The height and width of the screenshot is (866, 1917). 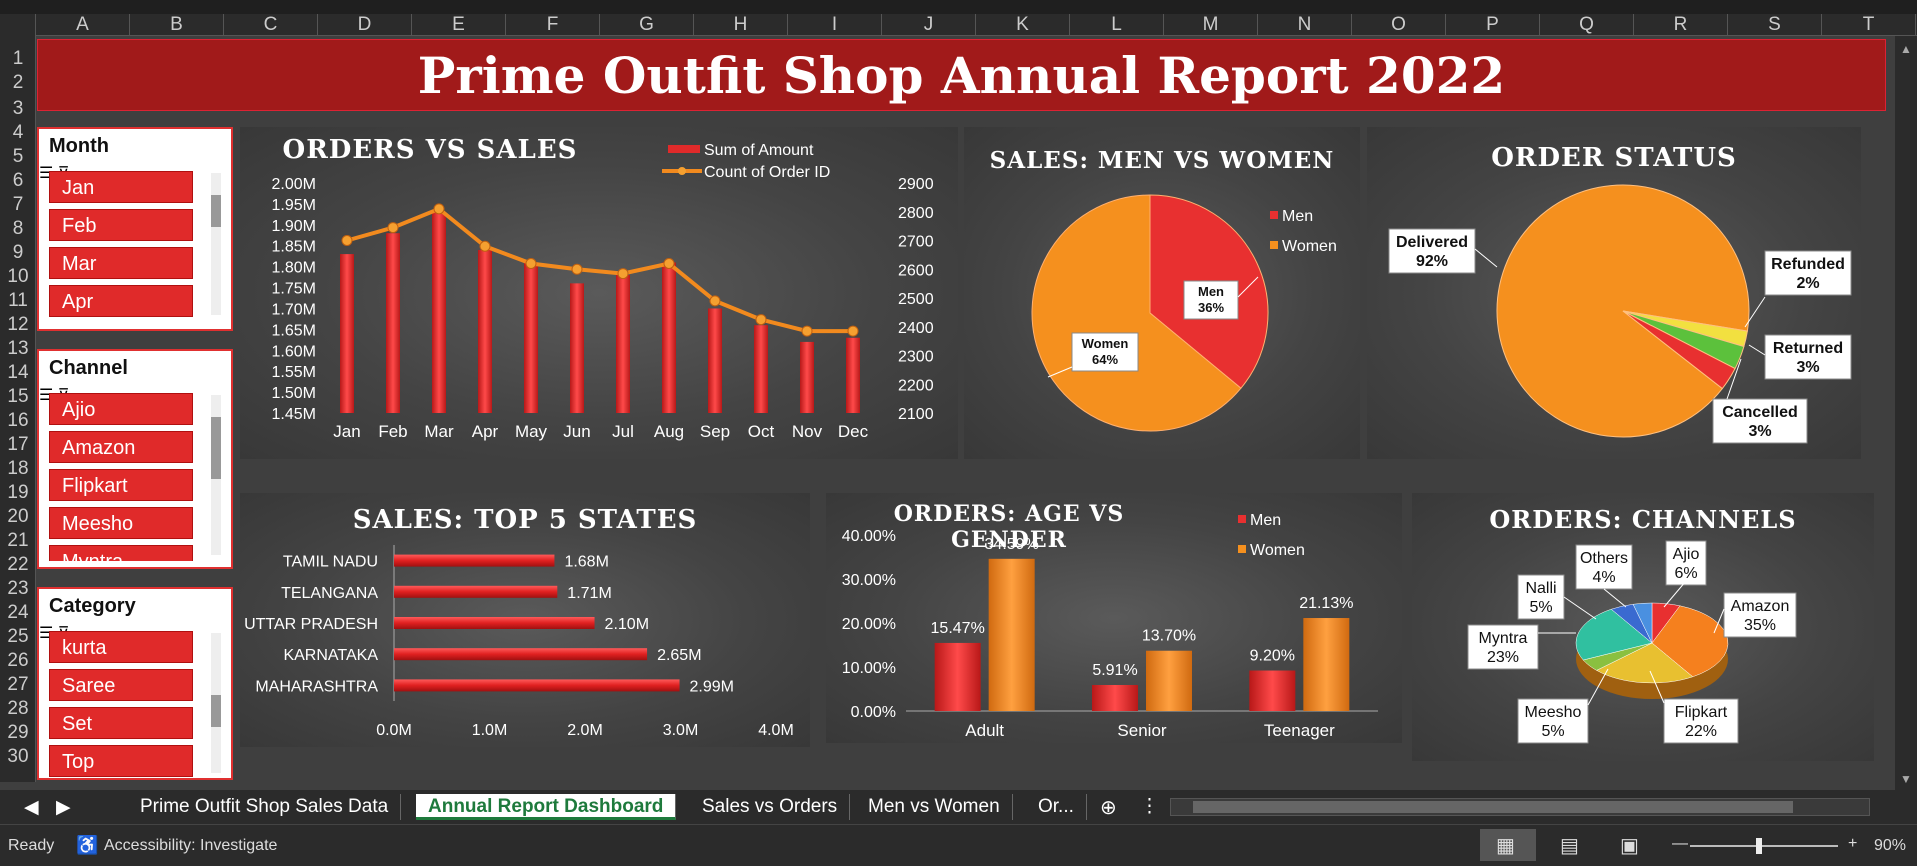 I want to click on column-header-K: K, so click(x=1023, y=25).